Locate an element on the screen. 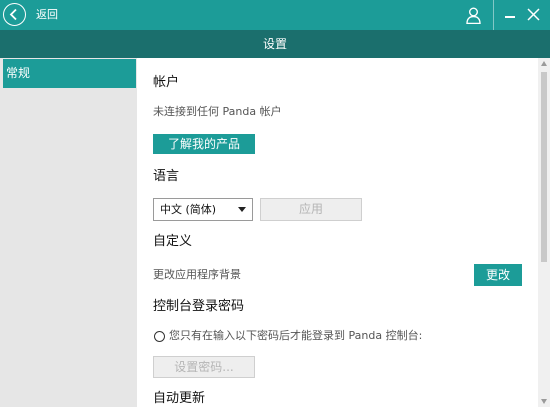 The width and height of the screenshot is (550, 407). learn-products-button: 了解我的产品 is located at coordinates (204, 144).